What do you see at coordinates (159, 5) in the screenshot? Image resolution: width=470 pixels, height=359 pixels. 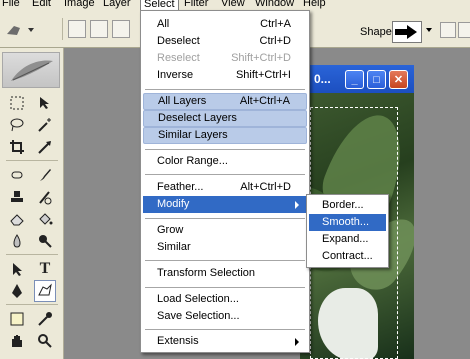 I see `menu-select: Select` at bounding box center [159, 5].